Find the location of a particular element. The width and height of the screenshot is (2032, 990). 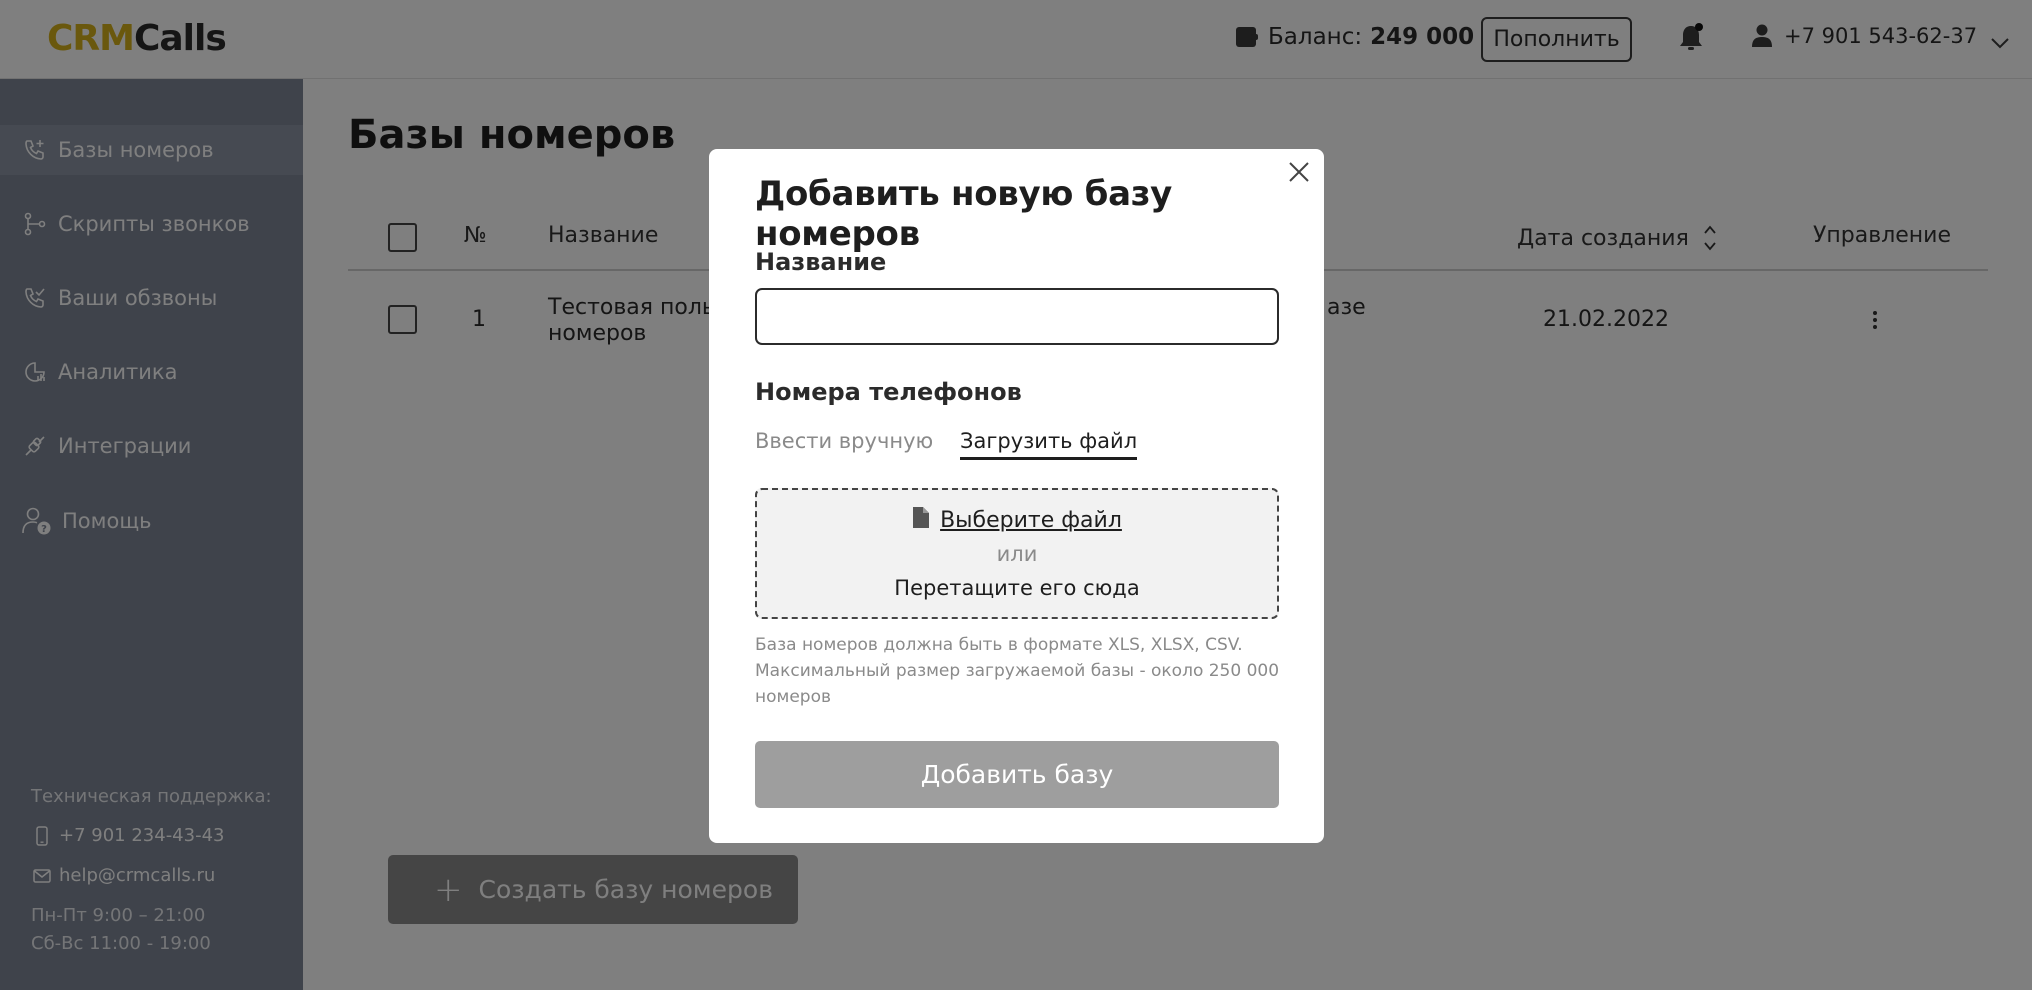

phones-label: Номера телефонов is located at coordinates (888, 392).